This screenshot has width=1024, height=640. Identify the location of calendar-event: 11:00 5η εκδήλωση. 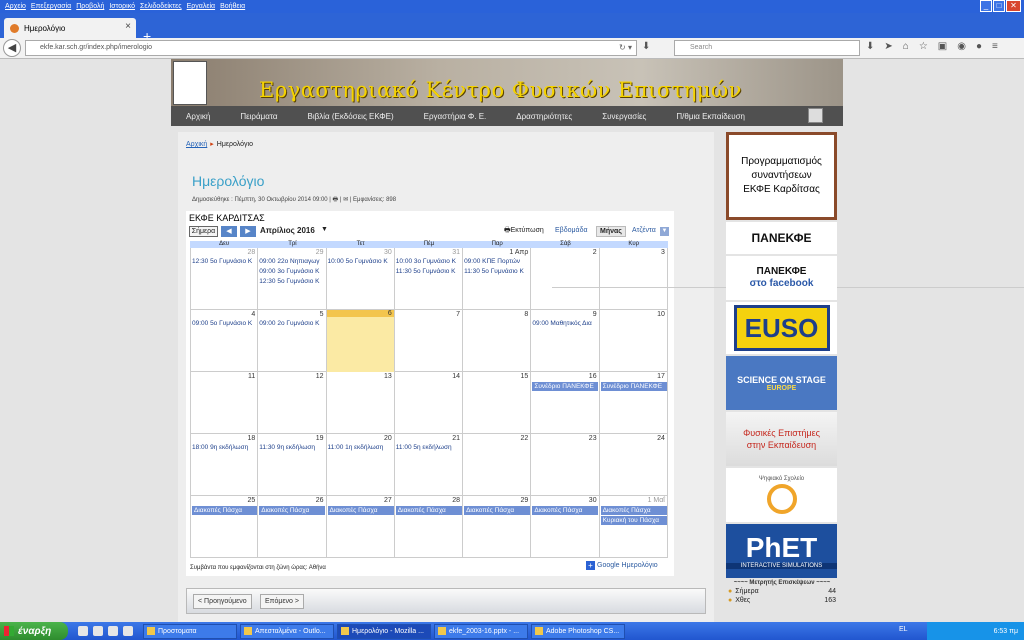
(429, 447).